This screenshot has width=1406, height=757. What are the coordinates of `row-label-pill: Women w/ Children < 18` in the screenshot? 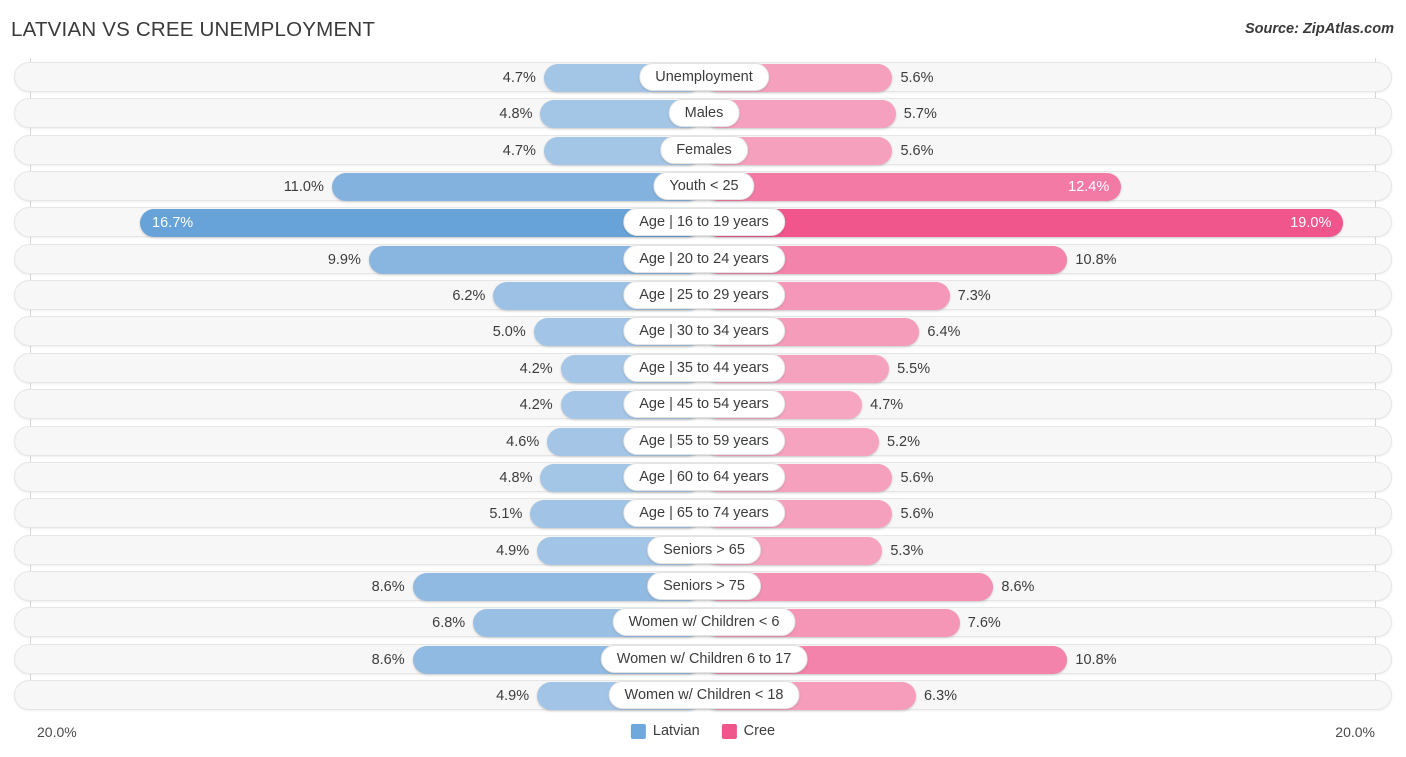 It's located at (704, 694).